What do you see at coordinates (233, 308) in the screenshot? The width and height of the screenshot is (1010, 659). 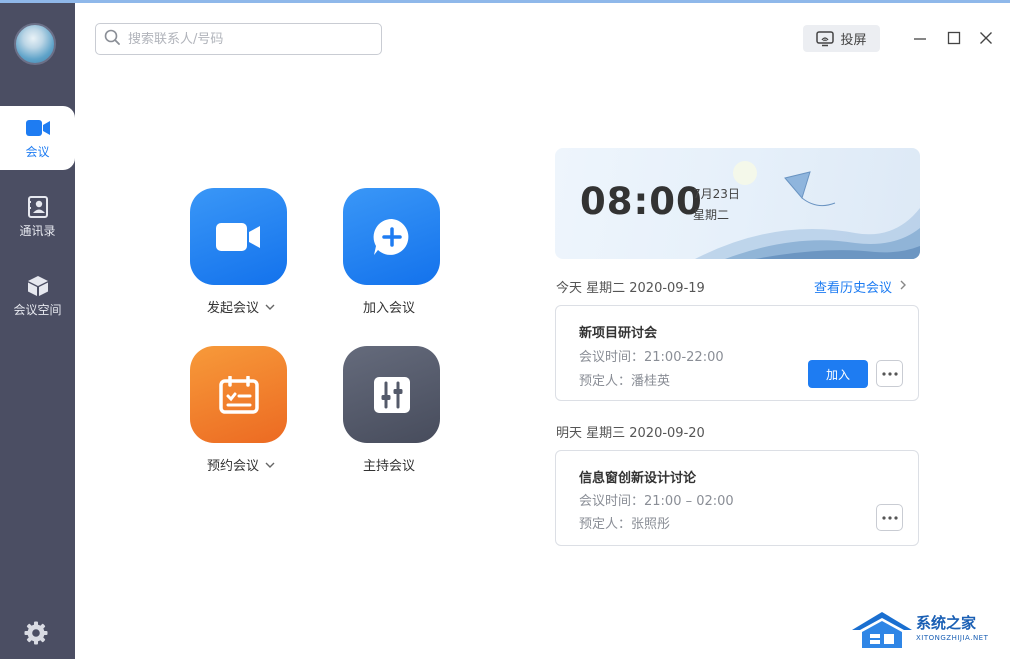 I see `start-meeting-text: 发起会议` at bounding box center [233, 308].